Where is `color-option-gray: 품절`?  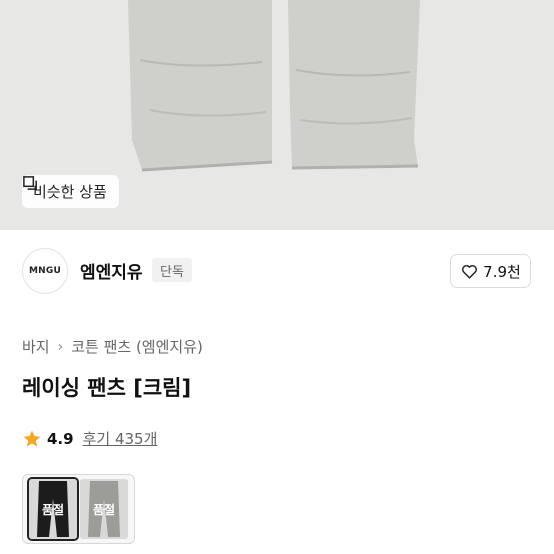 color-option-gray: 품절 is located at coordinates (104, 509).